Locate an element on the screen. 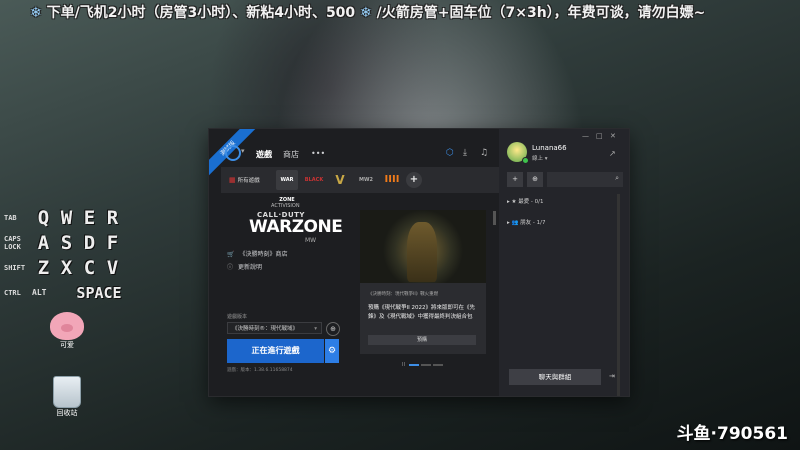 The height and width of the screenshot is (450, 800). key-mod: ALT is located at coordinates (39, 292).